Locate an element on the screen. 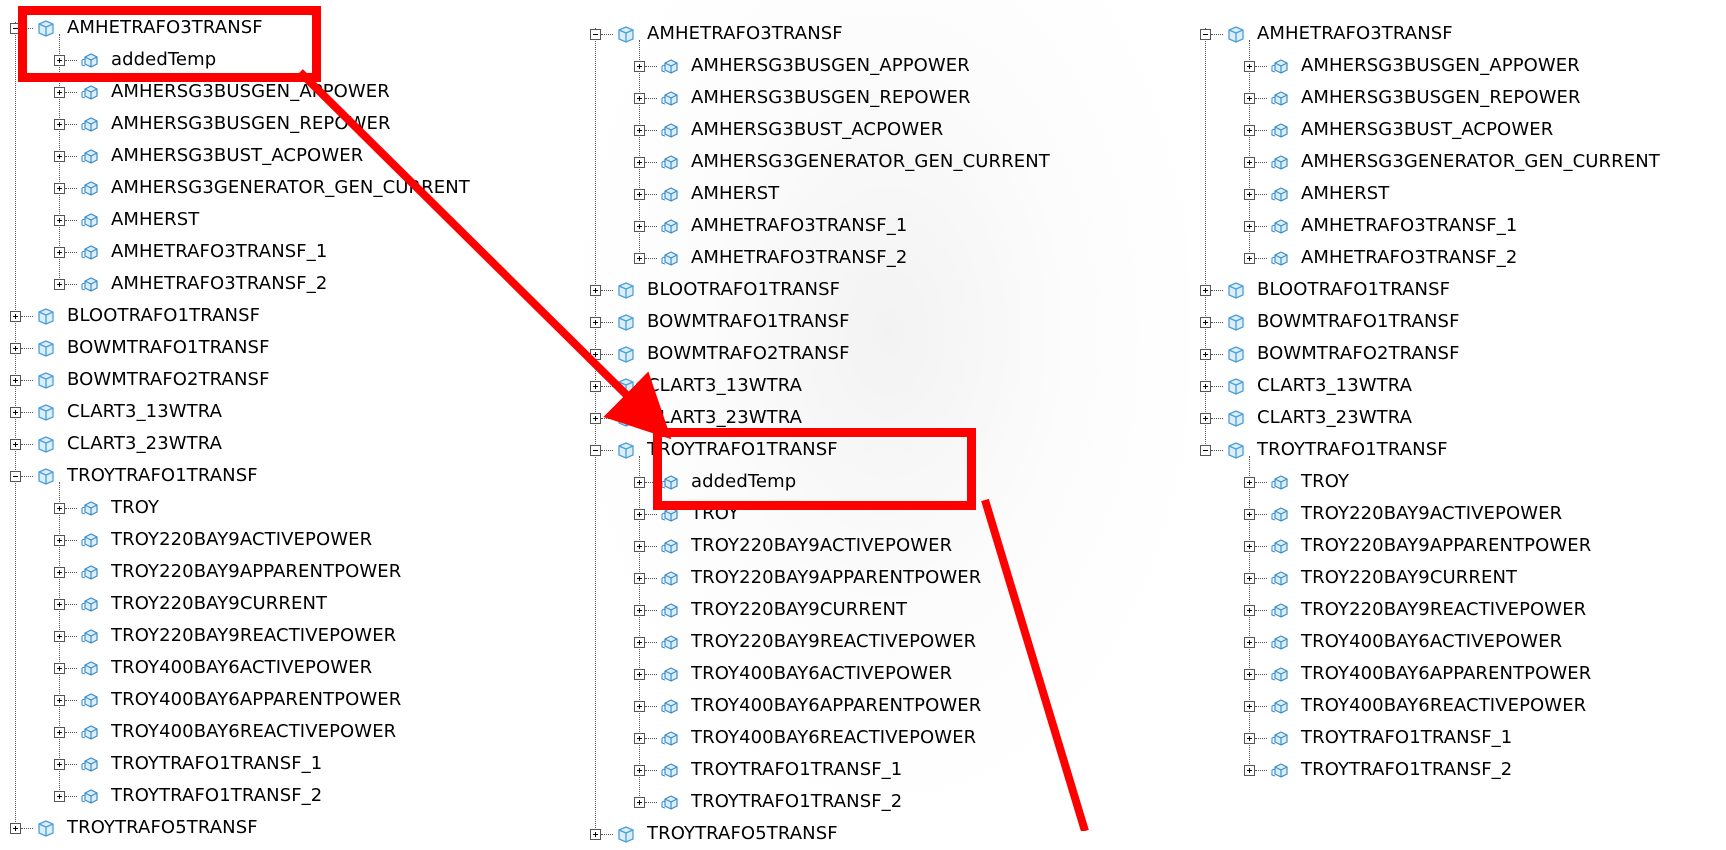 This screenshot has width=1726, height=850. tree-child-node: AMHERSG3BUST_ACPOWER is located at coordinates (788, 130).